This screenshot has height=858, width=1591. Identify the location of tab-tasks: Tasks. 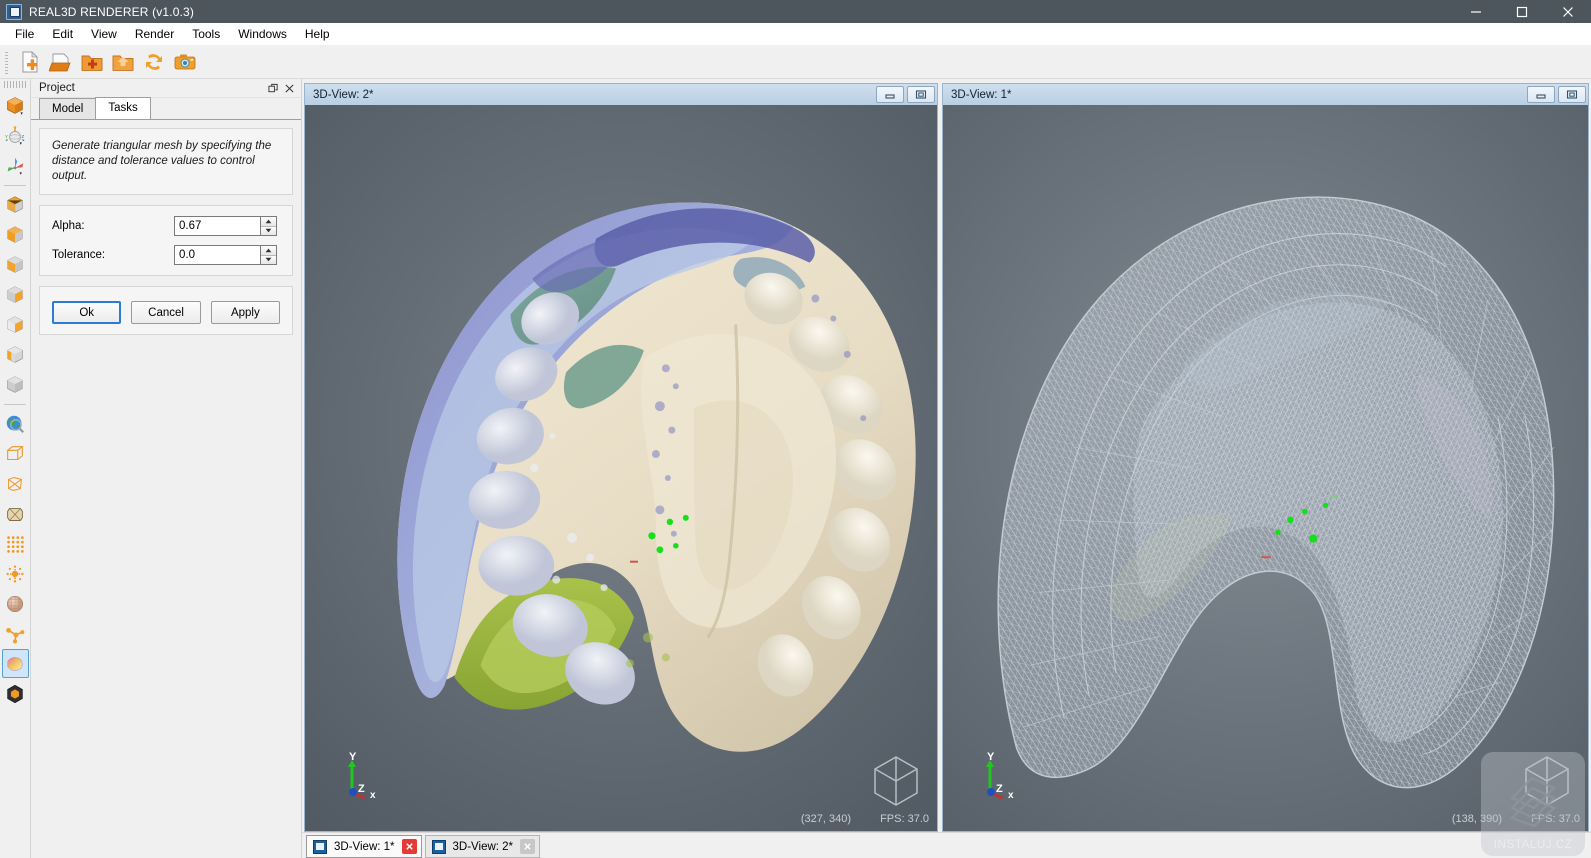
(123, 108).